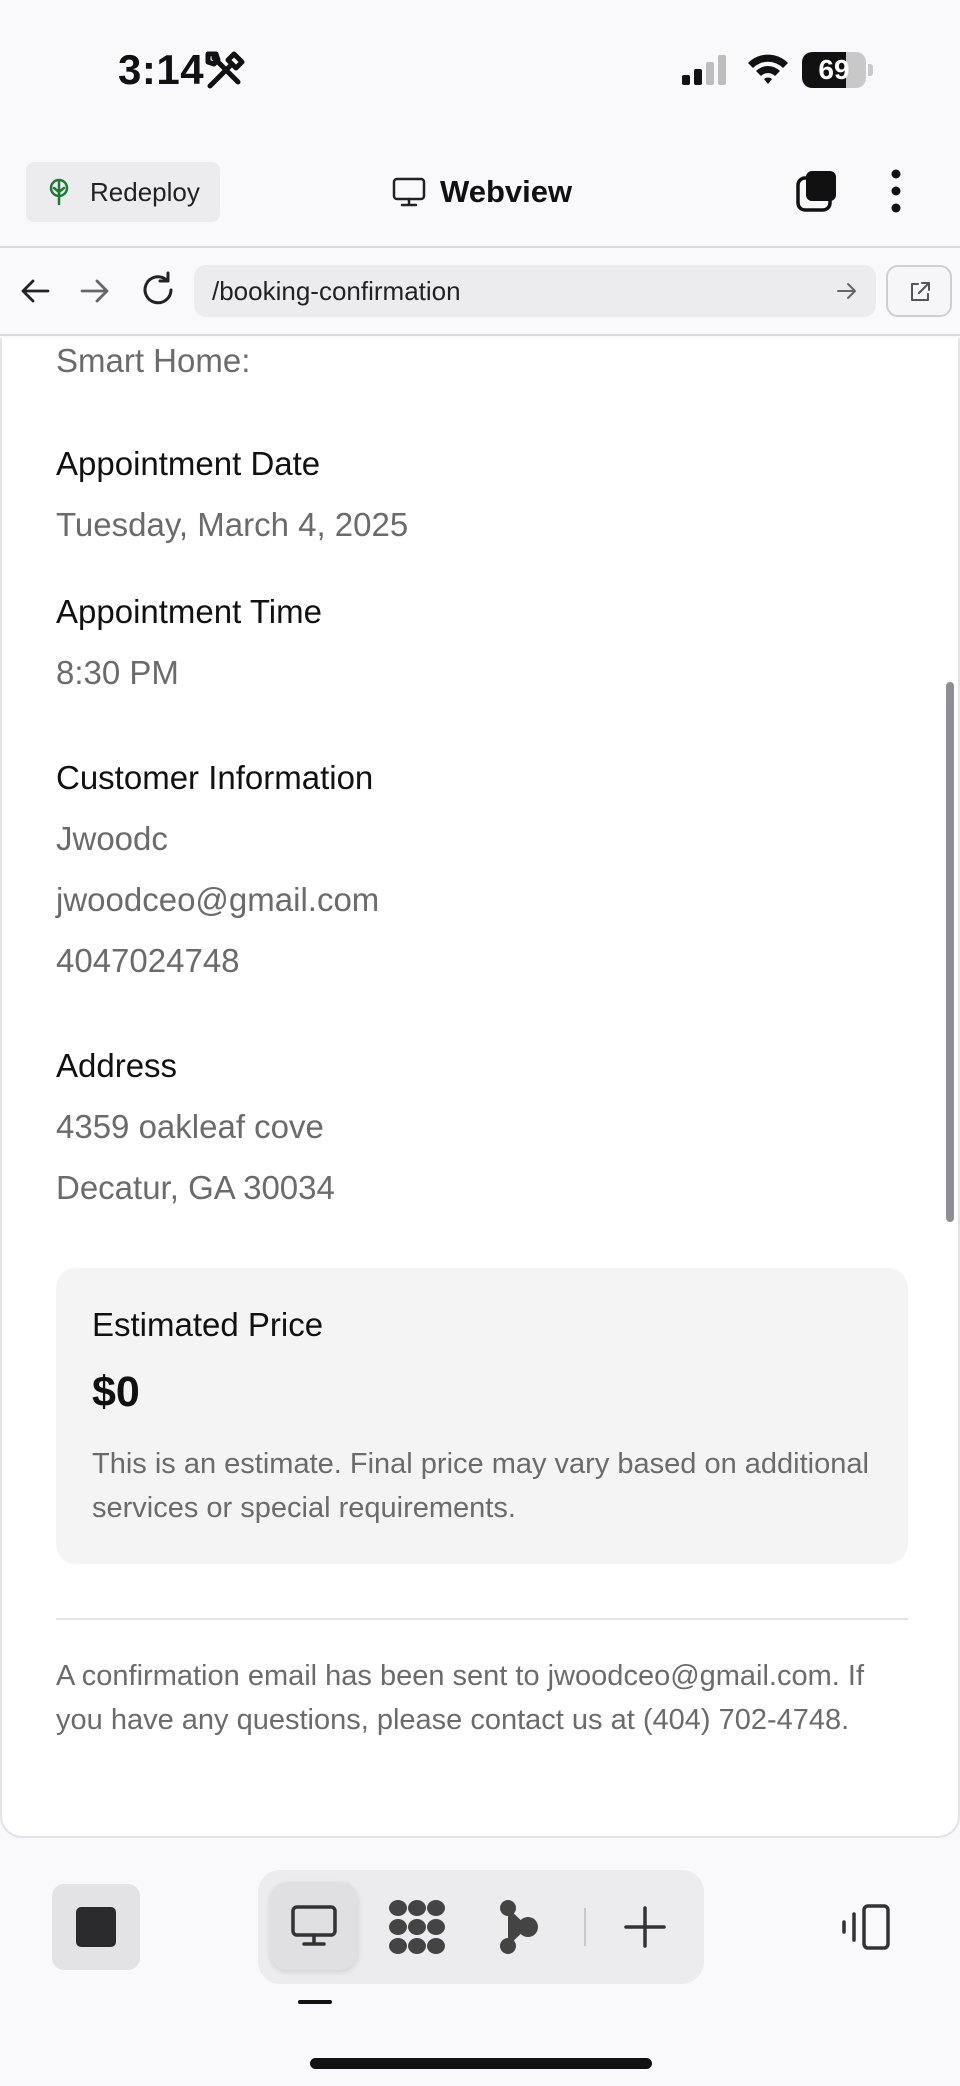 This screenshot has width=960, height=2086. I want to click on url-bar: /booking-confirmation, so click(480, 291).